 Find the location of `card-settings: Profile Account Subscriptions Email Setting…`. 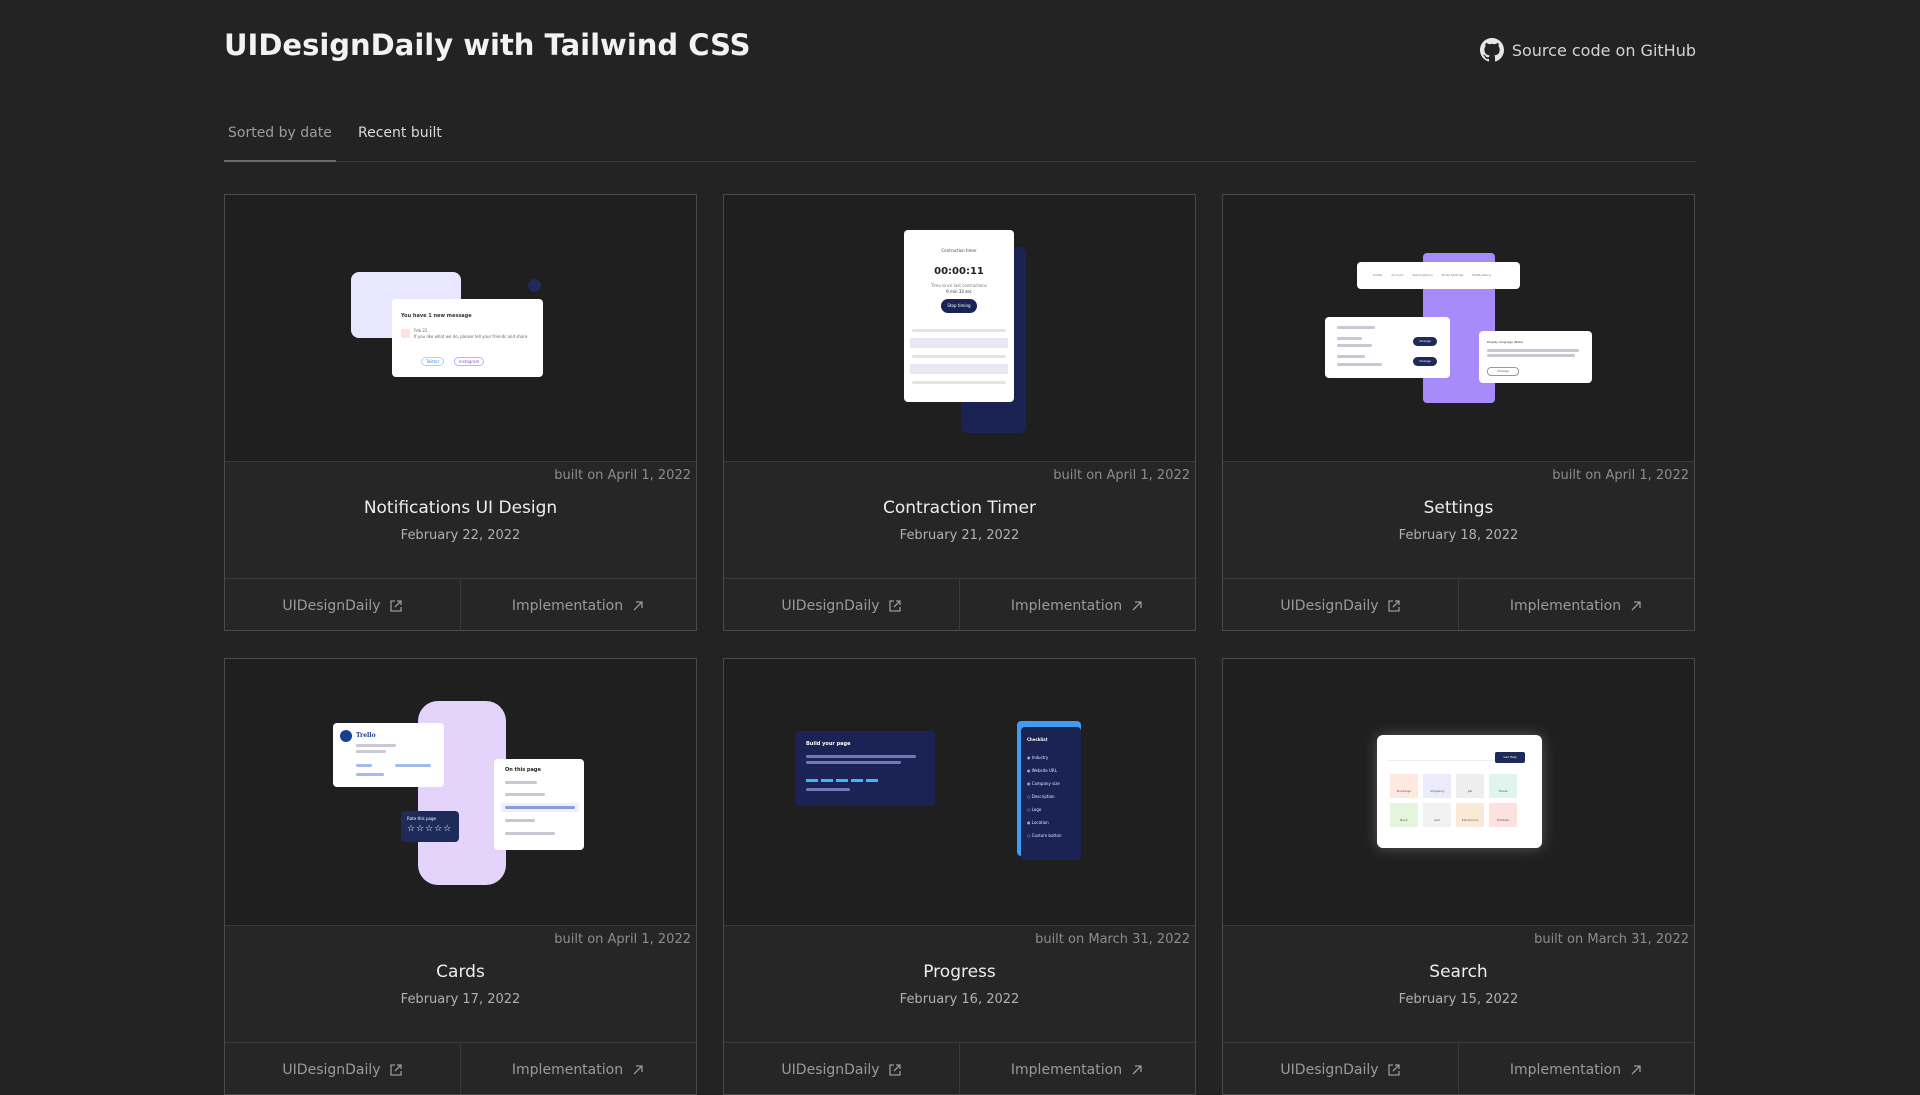

card-settings: Profile Account Subscriptions Email Setting… is located at coordinates (1458, 412).